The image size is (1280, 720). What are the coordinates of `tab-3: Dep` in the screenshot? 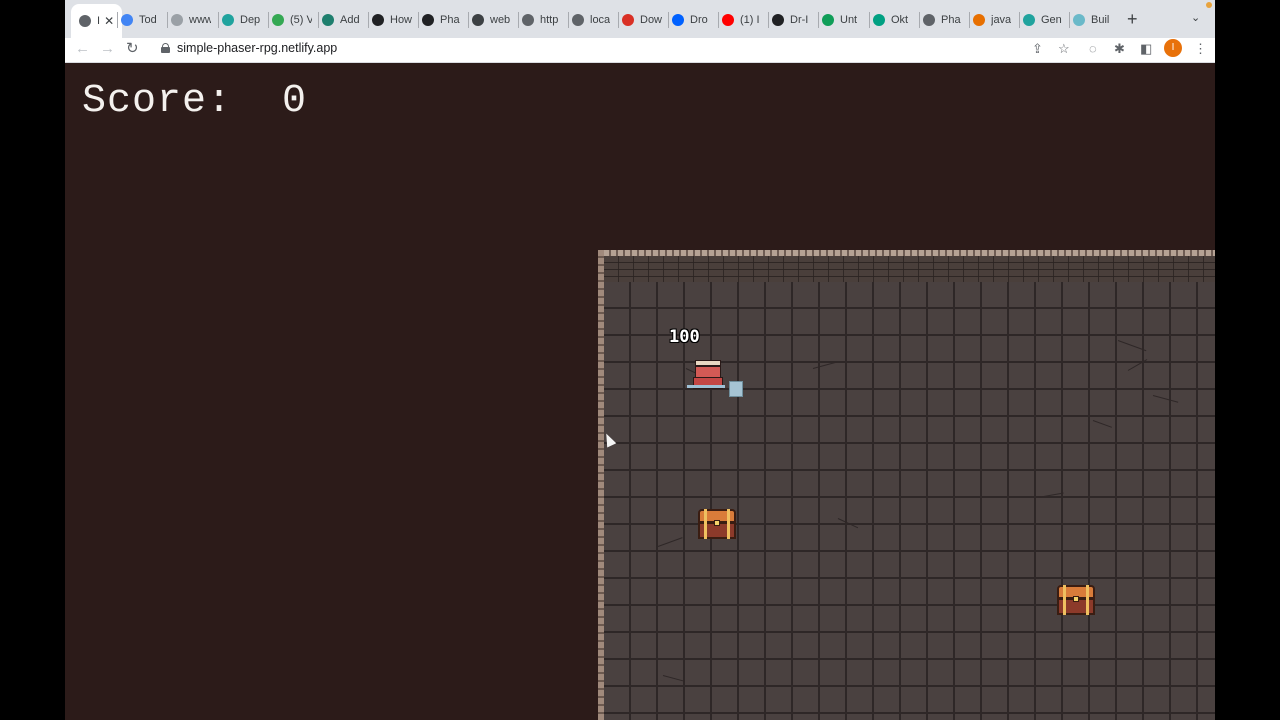 It's located at (241, 20).